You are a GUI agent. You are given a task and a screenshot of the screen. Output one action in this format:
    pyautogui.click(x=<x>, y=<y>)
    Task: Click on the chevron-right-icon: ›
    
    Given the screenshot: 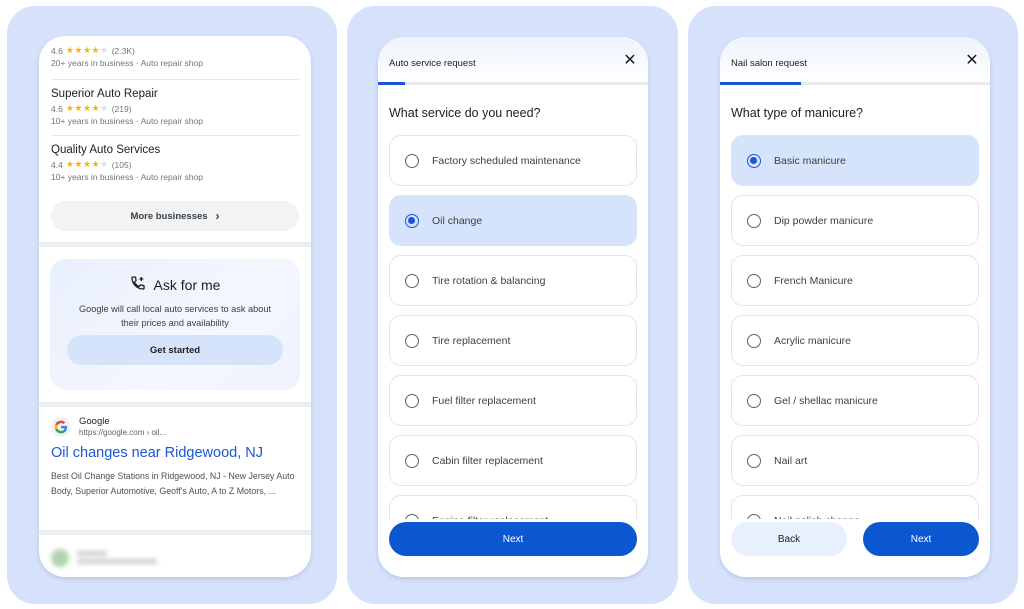 What is the action you would take?
    pyautogui.click(x=217, y=216)
    